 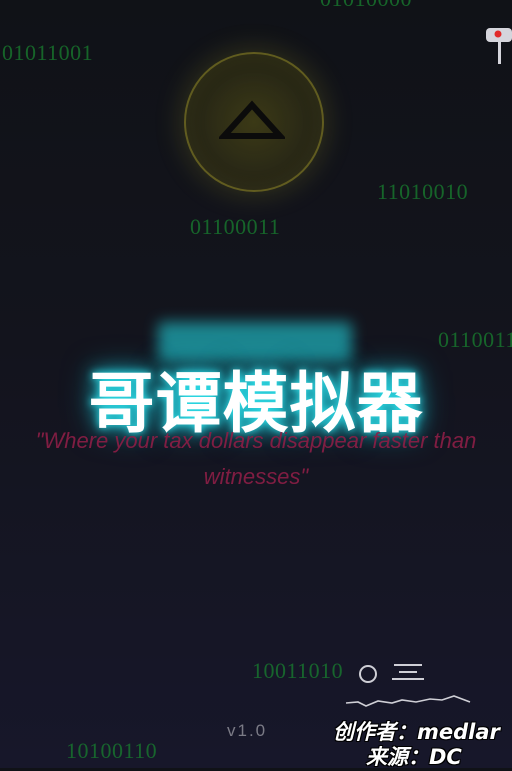 I want to click on triangle-logo-icon, so click(x=252, y=119).